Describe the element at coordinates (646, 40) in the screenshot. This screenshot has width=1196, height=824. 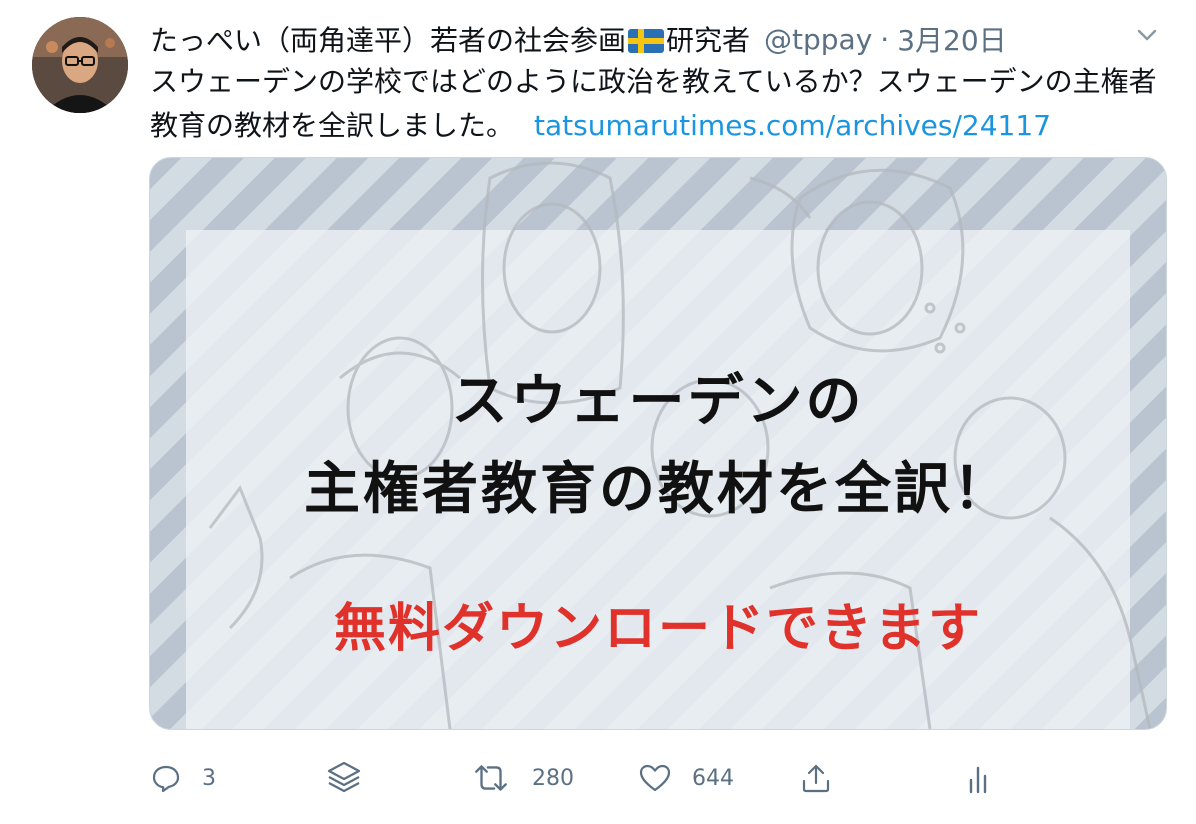
I see `sweden-flag-icon` at that location.